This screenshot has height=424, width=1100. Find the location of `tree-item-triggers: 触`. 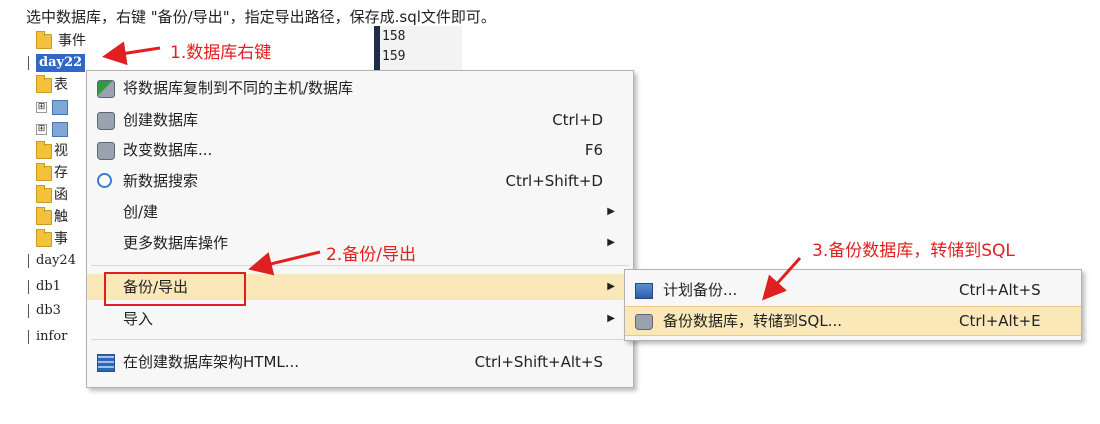

tree-item-triggers: 触 is located at coordinates (59, 217).